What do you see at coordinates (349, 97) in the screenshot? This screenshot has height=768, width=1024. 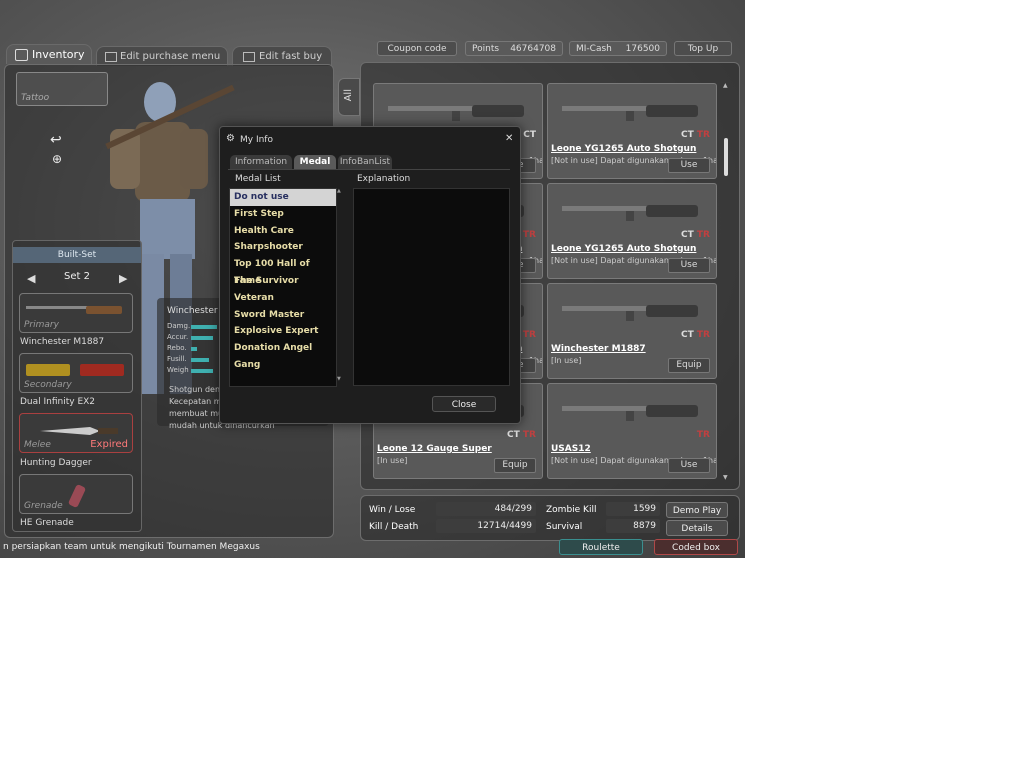 I see `tab-all: All` at bounding box center [349, 97].